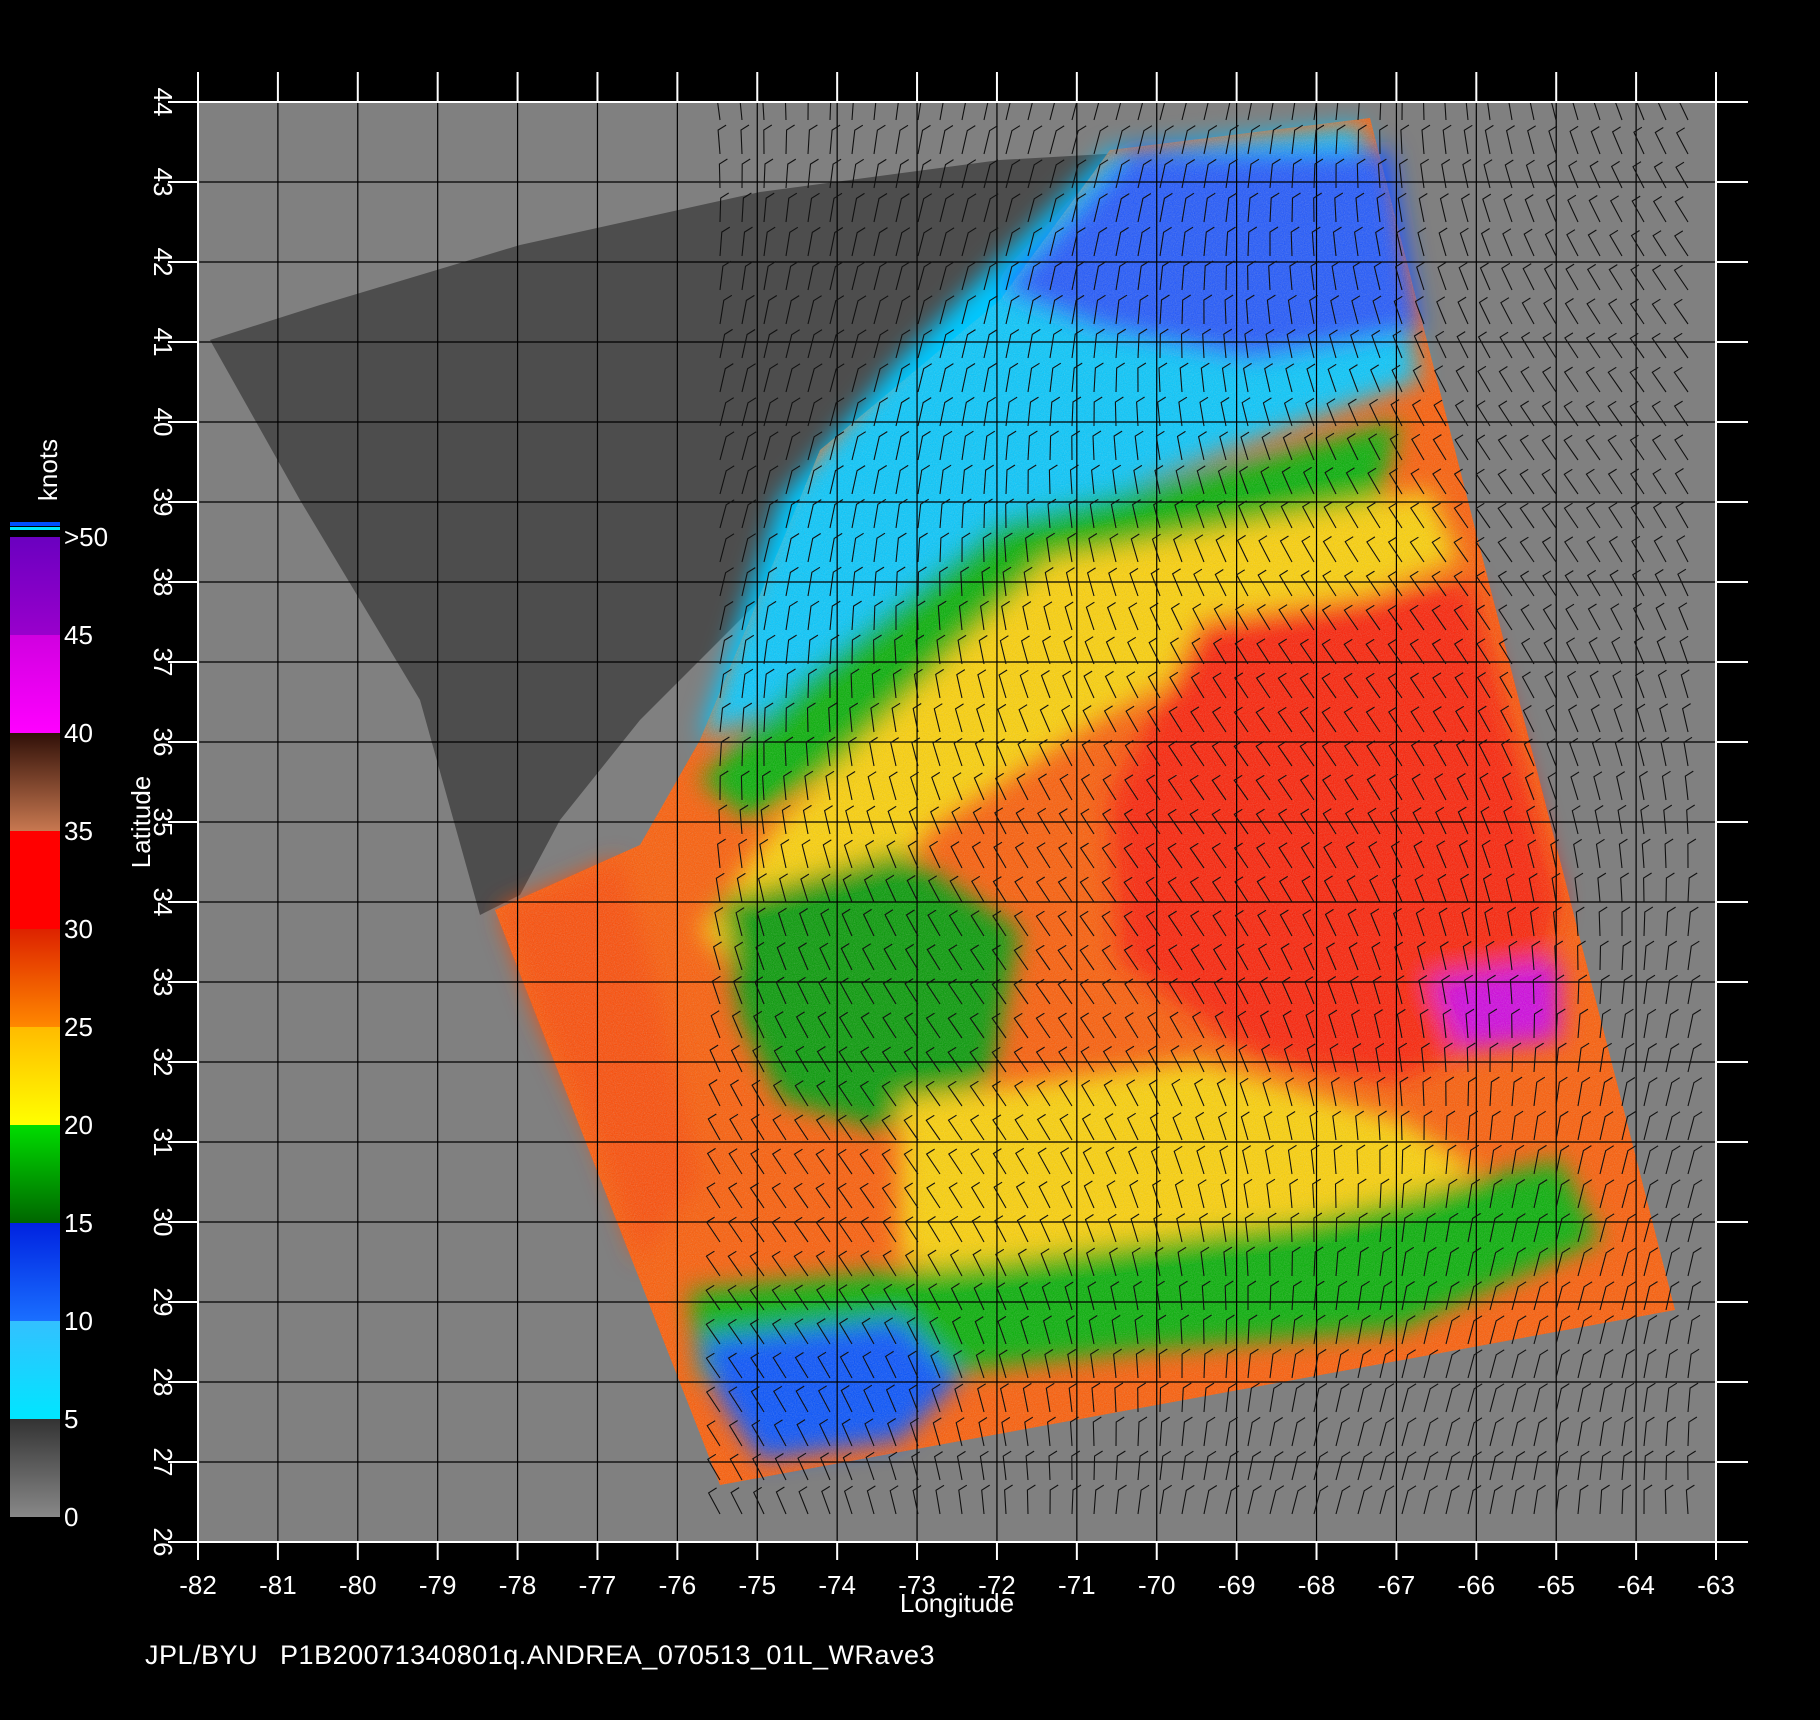 This screenshot has width=1820, height=1720. What do you see at coordinates (71, 1419) in the screenshot?
I see `colorbar-label: 5` at bounding box center [71, 1419].